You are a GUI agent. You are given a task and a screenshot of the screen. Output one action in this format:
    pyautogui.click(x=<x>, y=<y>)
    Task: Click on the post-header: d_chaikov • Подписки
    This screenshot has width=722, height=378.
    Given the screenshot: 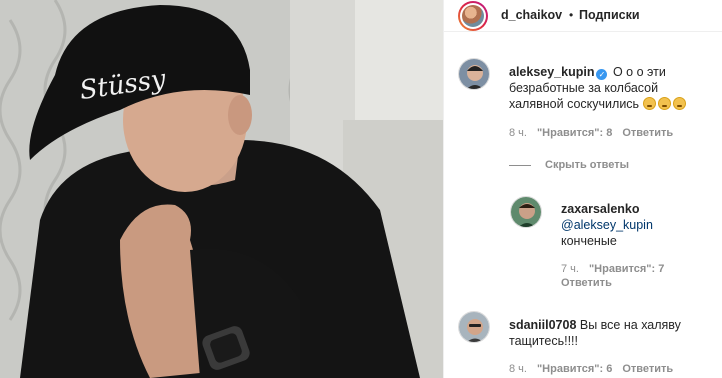 What is the action you would take?
    pyautogui.click(x=583, y=16)
    